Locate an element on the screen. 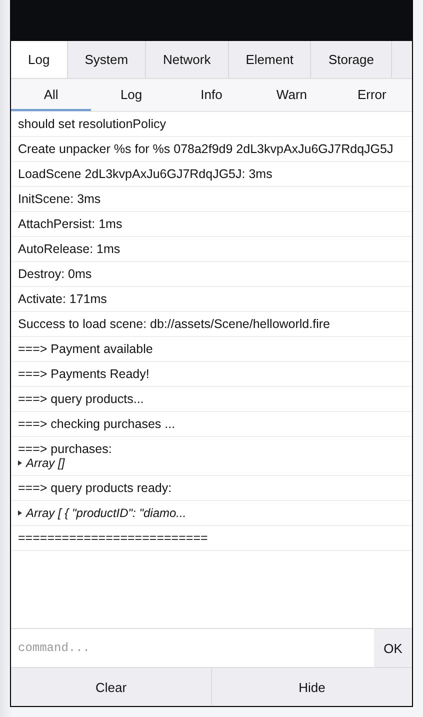 This screenshot has height=717, width=423. log-message: ===> Payment available is located at coordinates (86, 349).